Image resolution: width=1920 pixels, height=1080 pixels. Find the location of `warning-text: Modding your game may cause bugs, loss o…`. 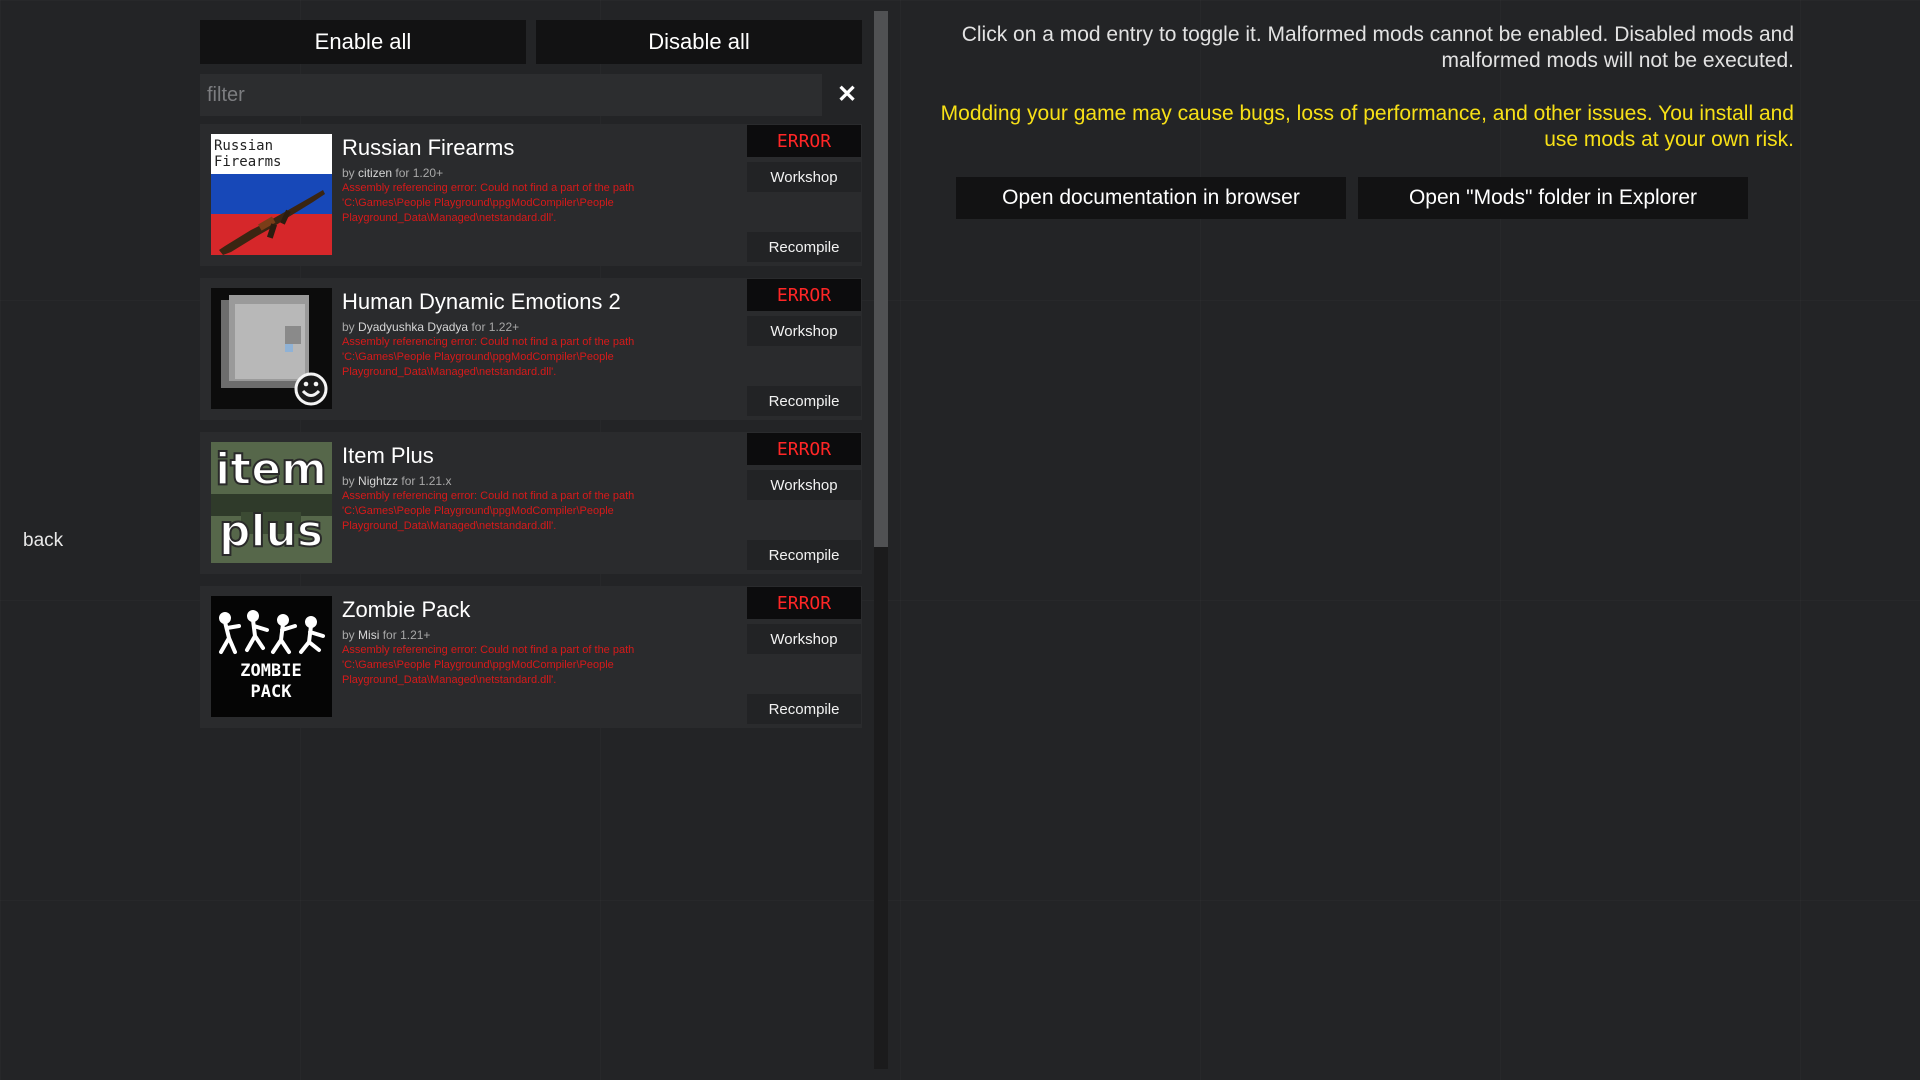

warning-text: Modding your game may cause bugs, loss o… is located at coordinates (1367, 126).